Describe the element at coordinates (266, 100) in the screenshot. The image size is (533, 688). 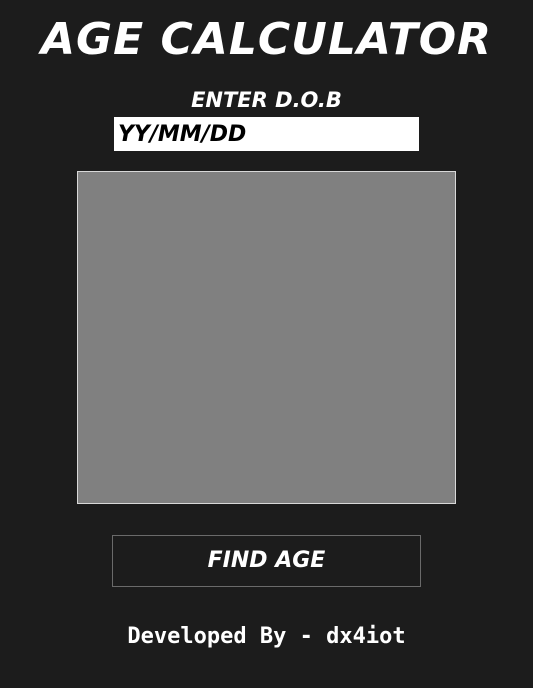
I see `dob-label: ENTER D.O.B` at that location.